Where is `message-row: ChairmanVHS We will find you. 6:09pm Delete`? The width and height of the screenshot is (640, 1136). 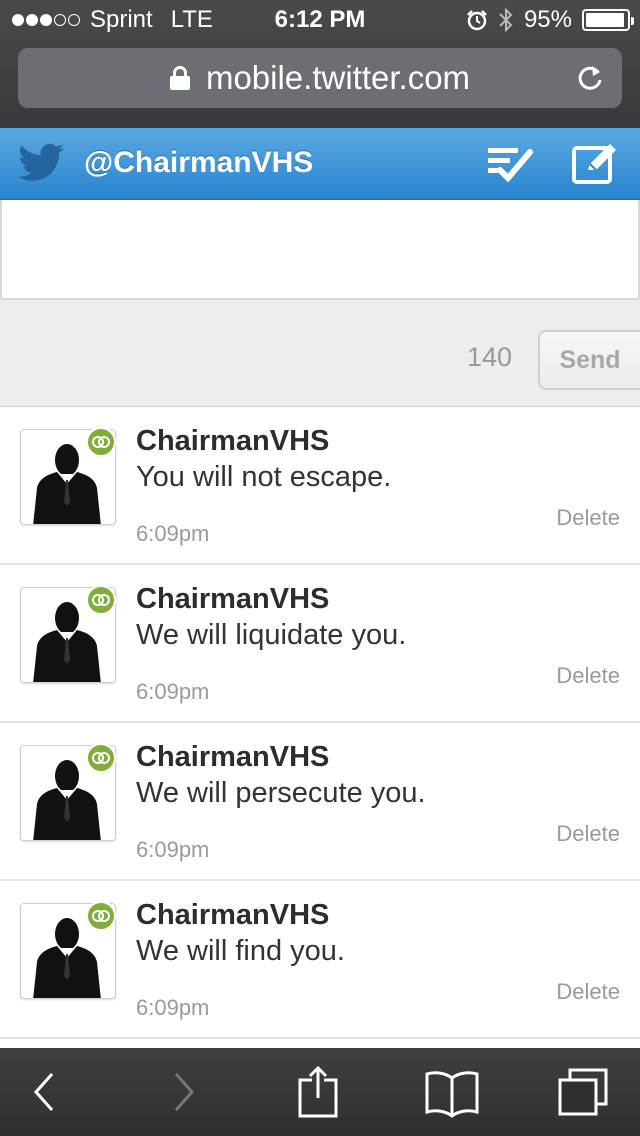 message-row: ChairmanVHS We will find you. 6:09pm Delete is located at coordinates (320, 960).